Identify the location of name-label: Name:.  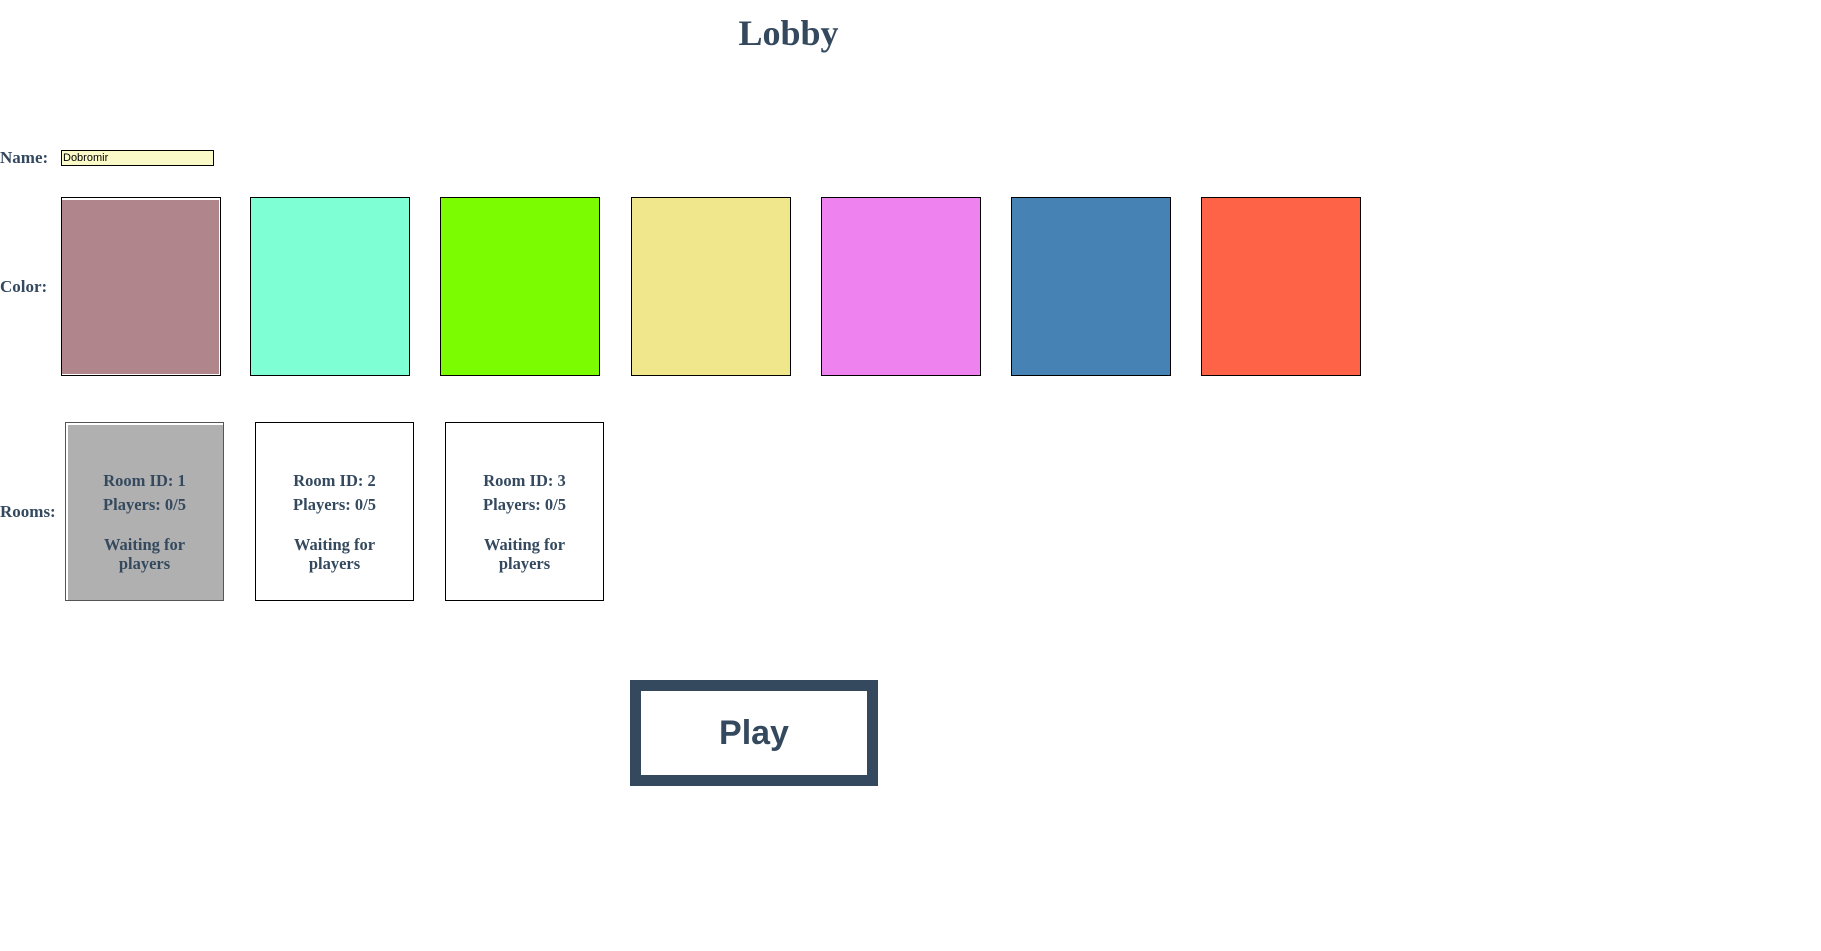
(24, 157).